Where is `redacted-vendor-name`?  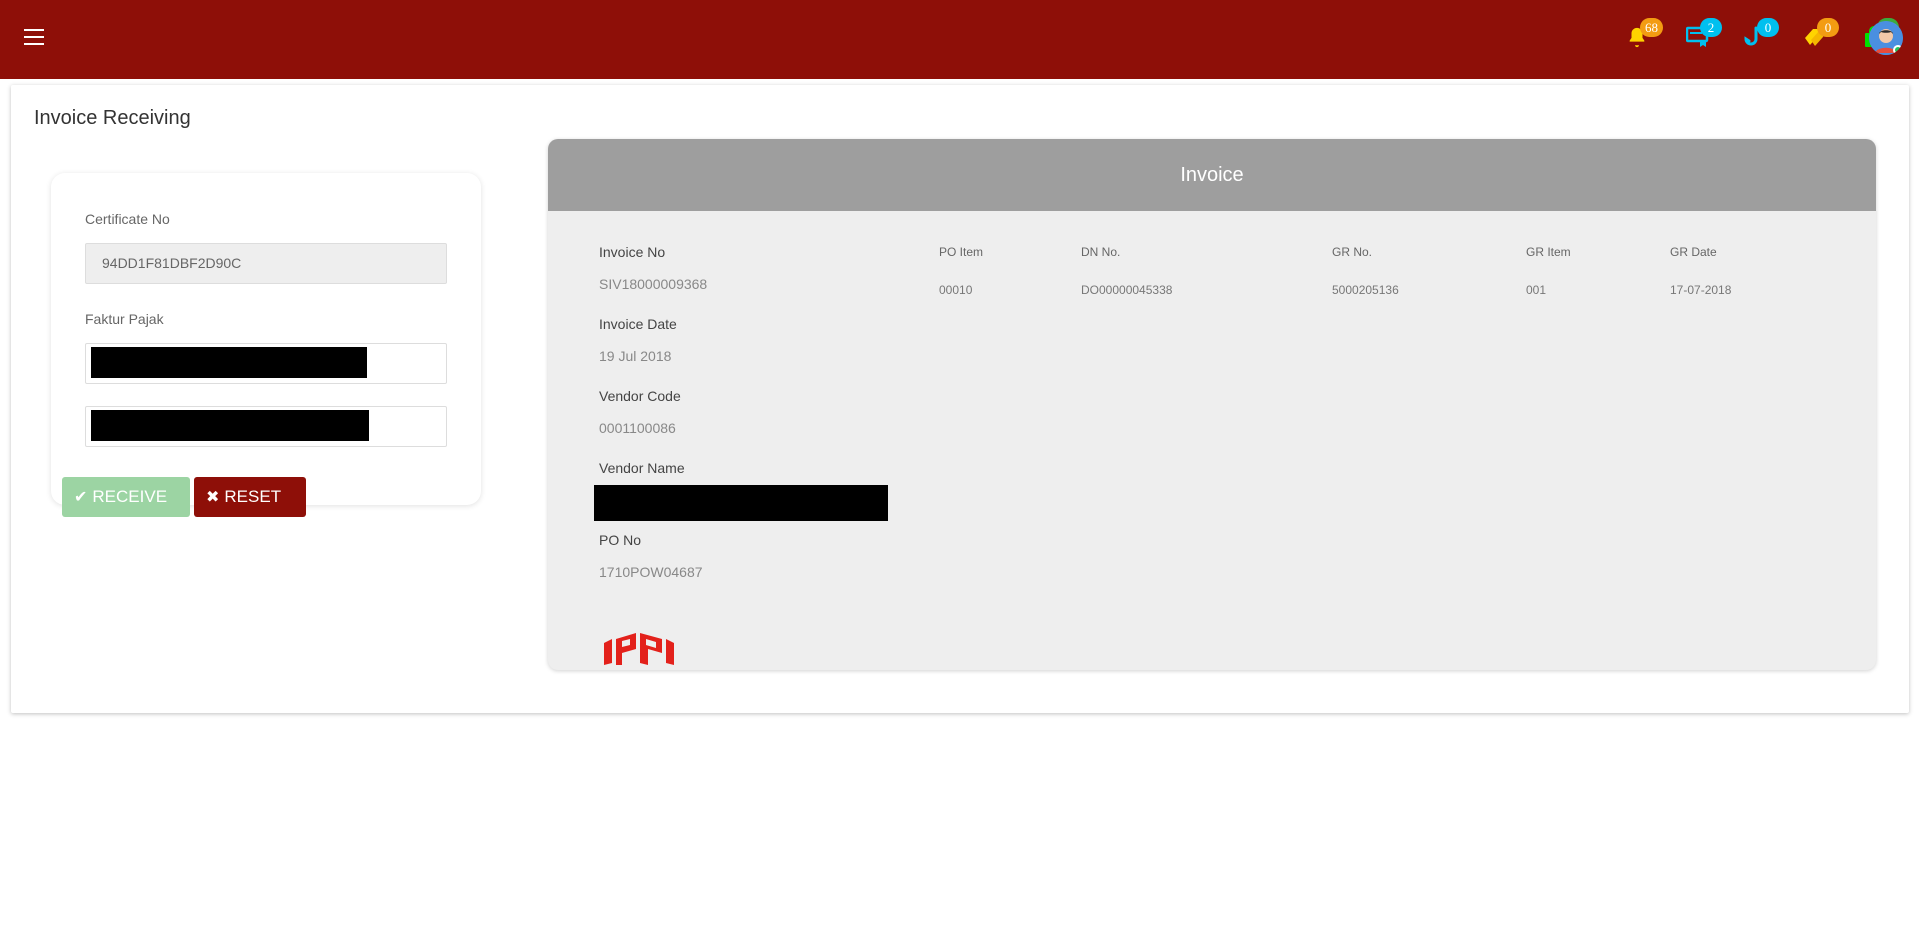 redacted-vendor-name is located at coordinates (741, 503).